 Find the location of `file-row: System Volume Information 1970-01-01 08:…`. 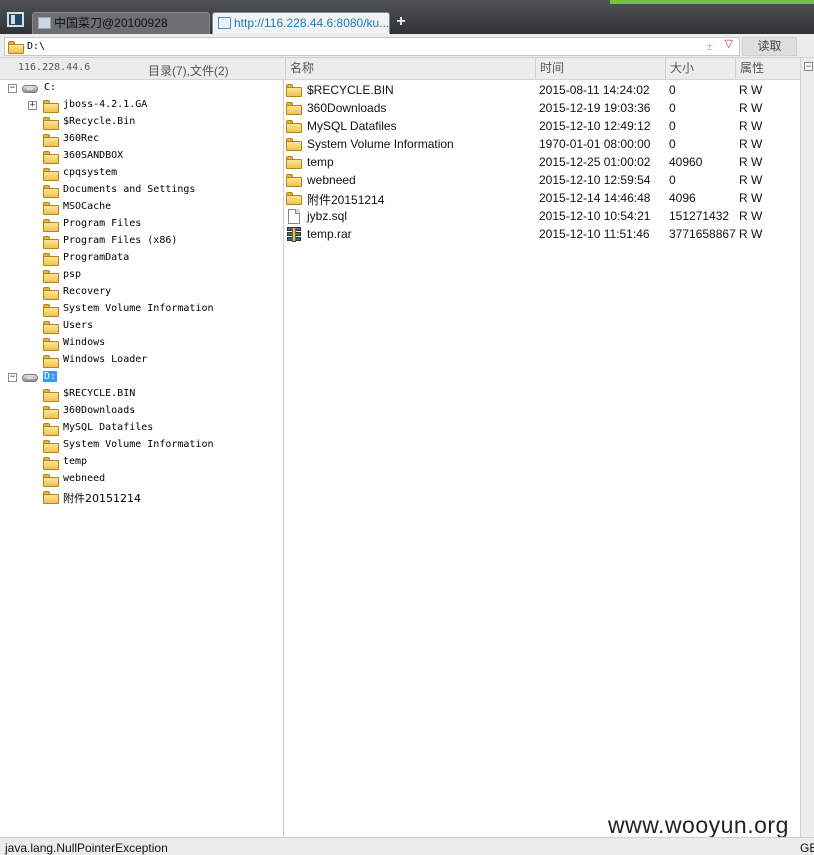

file-row: System Volume Information 1970-01-01 08:… is located at coordinates (542, 144).